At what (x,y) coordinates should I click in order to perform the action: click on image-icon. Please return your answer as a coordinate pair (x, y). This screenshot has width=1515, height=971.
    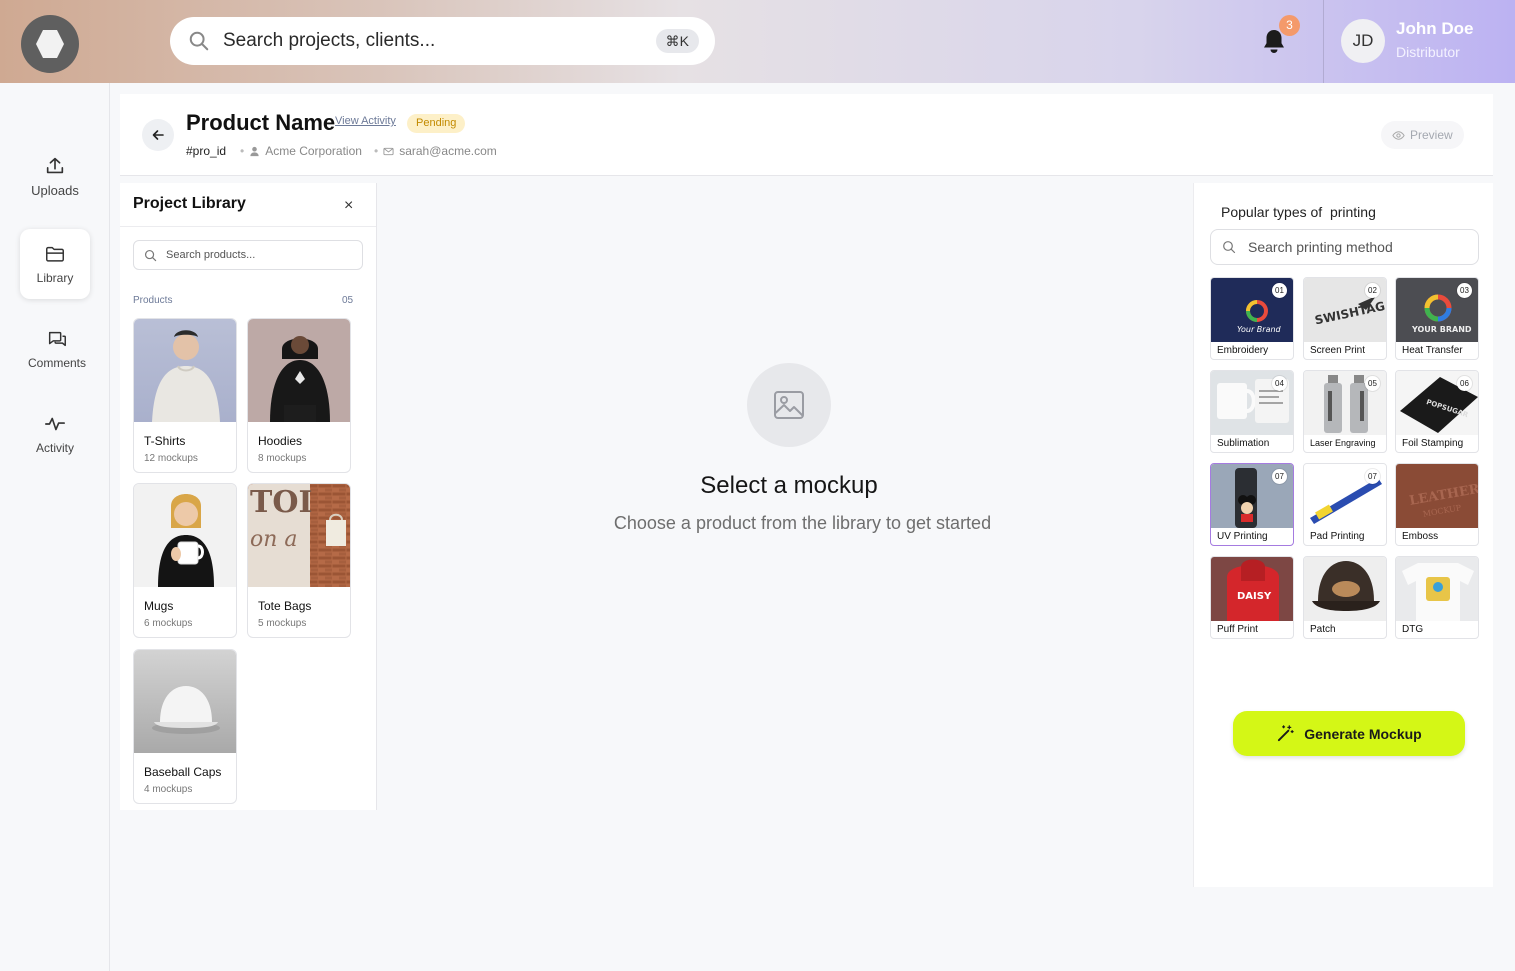
    Looking at the image, I should click on (789, 405).